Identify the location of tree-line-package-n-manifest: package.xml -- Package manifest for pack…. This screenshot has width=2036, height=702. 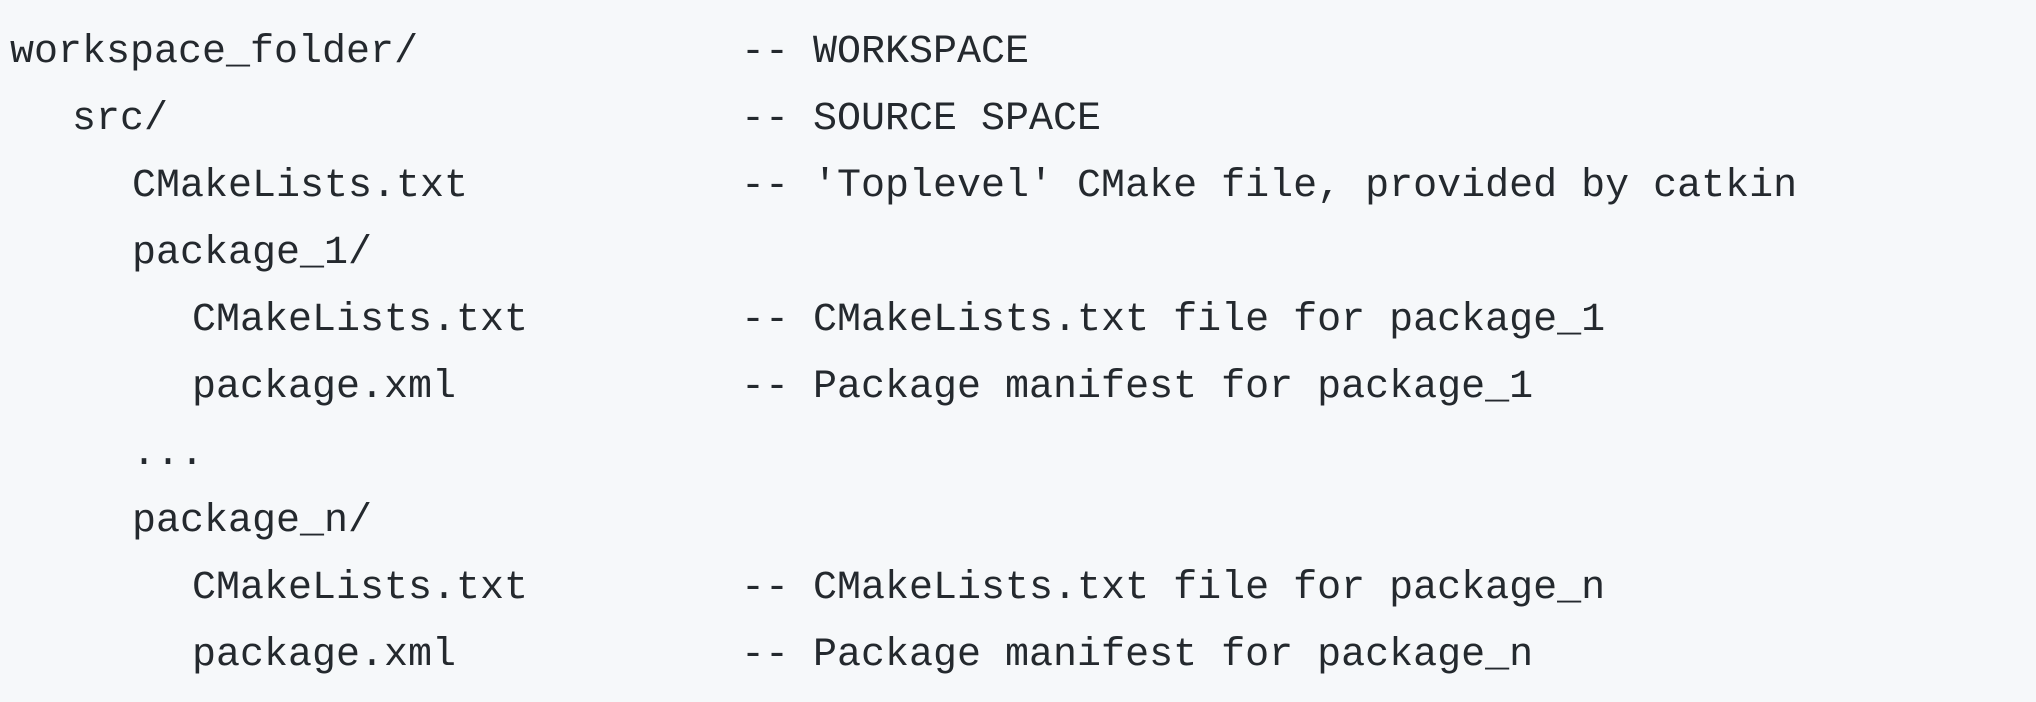
(1018, 666).